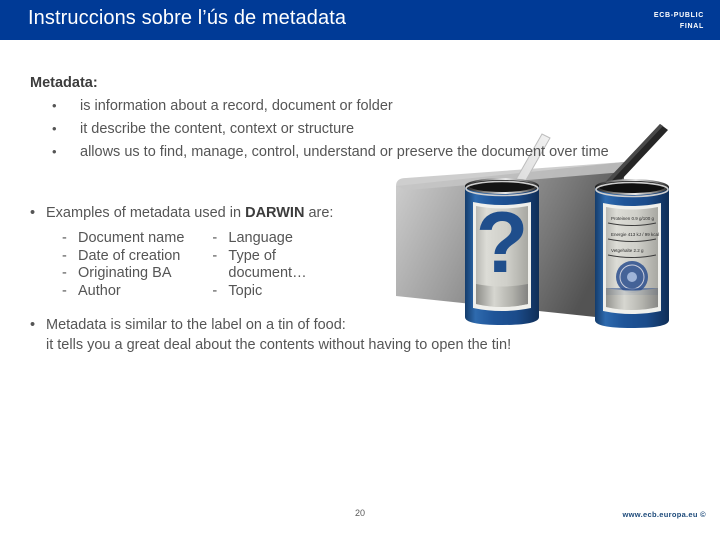 The height and width of the screenshot is (540, 720). I want to click on classification-line-1: ECB-PUBLIC, so click(678, 15).